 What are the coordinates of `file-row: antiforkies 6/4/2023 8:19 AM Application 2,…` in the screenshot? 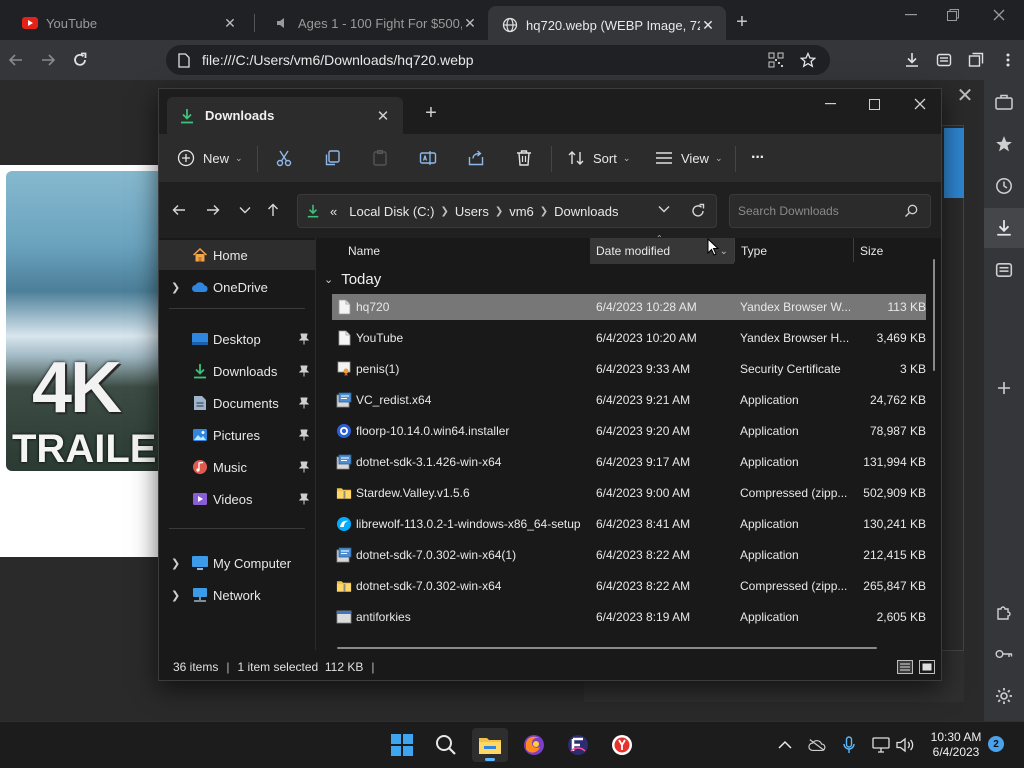 It's located at (629, 617).